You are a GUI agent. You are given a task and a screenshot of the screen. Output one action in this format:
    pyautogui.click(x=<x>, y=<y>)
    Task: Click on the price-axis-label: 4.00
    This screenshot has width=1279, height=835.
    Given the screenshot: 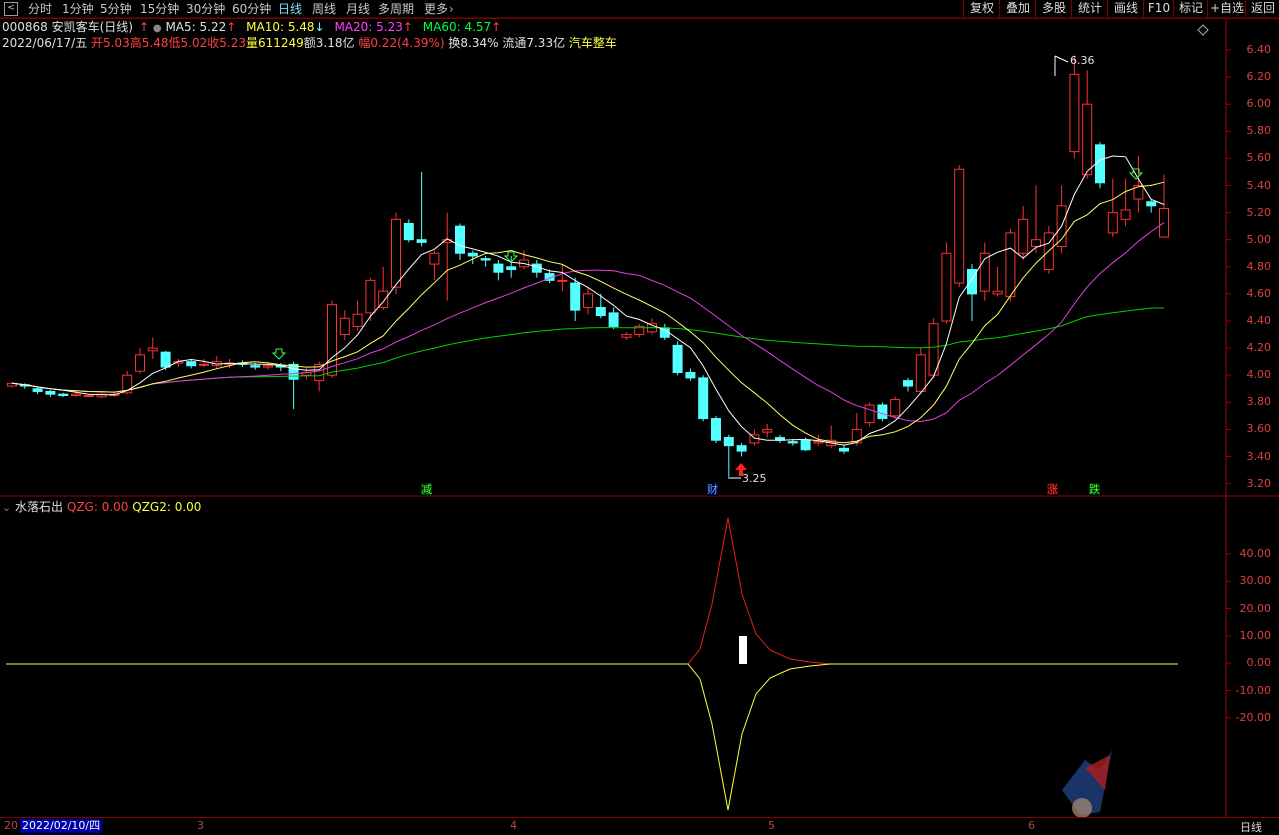 What is the action you would take?
    pyautogui.click(x=1259, y=375)
    